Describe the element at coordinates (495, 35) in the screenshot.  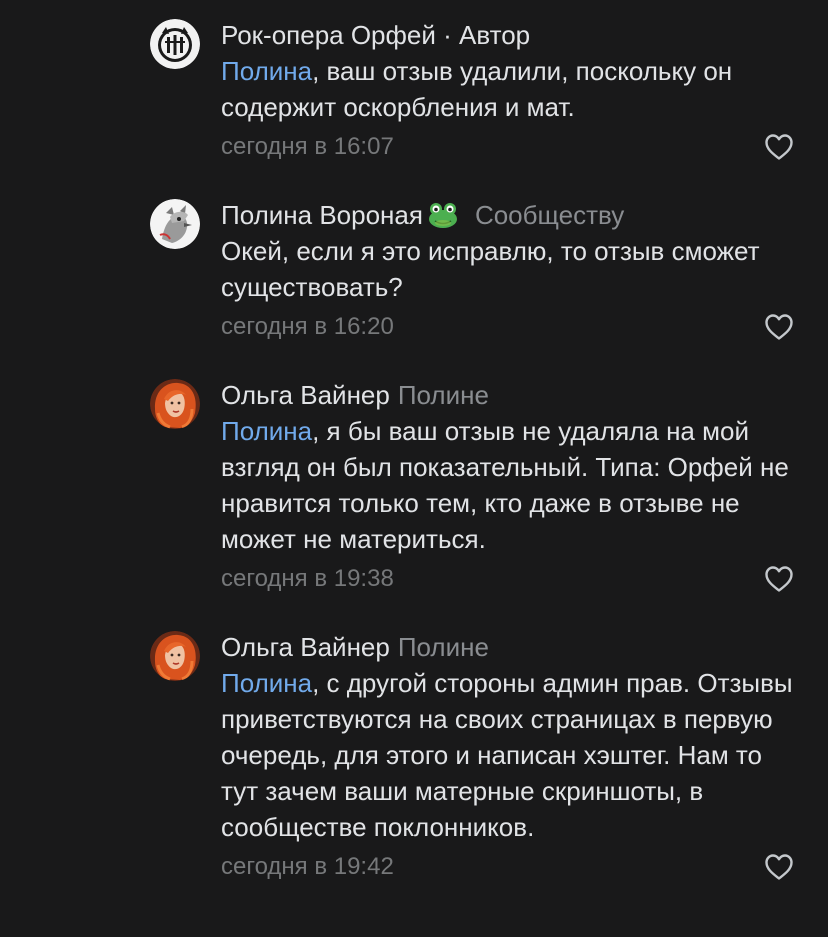
I see `author-role: Автор` at that location.